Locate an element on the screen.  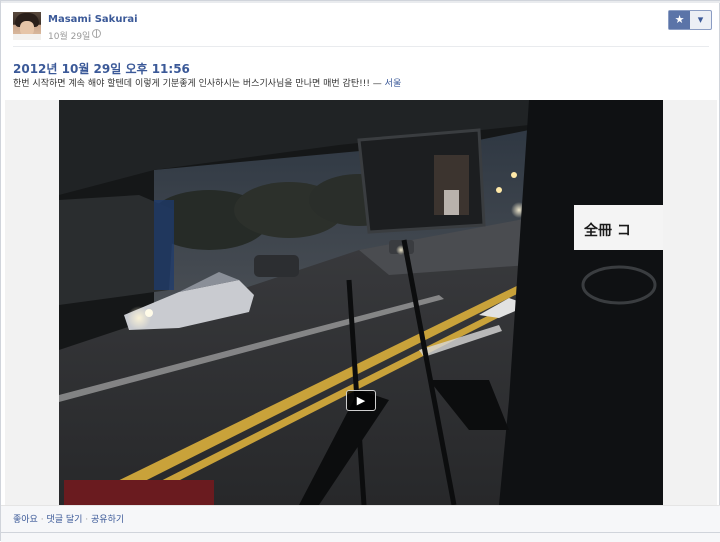
comment-link: 댓글 달기 is located at coordinates (64, 520).